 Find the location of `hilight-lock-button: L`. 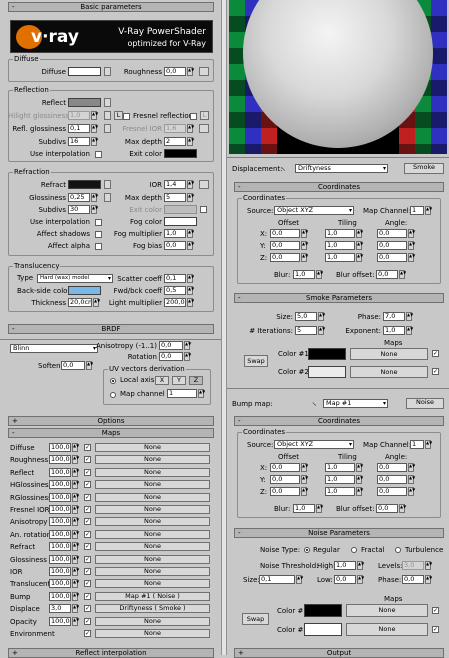

hilight-lock-button: L is located at coordinates (118, 115).